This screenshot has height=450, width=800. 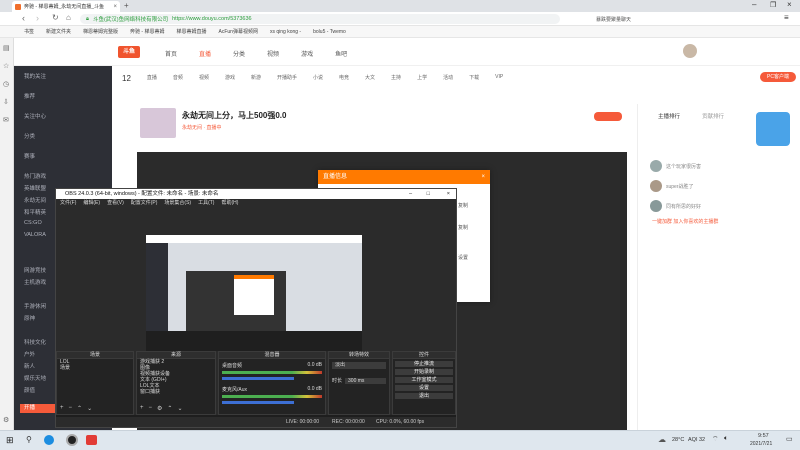 What do you see at coordinates (23, 18) in the screenshot?
I see `back-icon: ‹` at bounding box center [23, 18].